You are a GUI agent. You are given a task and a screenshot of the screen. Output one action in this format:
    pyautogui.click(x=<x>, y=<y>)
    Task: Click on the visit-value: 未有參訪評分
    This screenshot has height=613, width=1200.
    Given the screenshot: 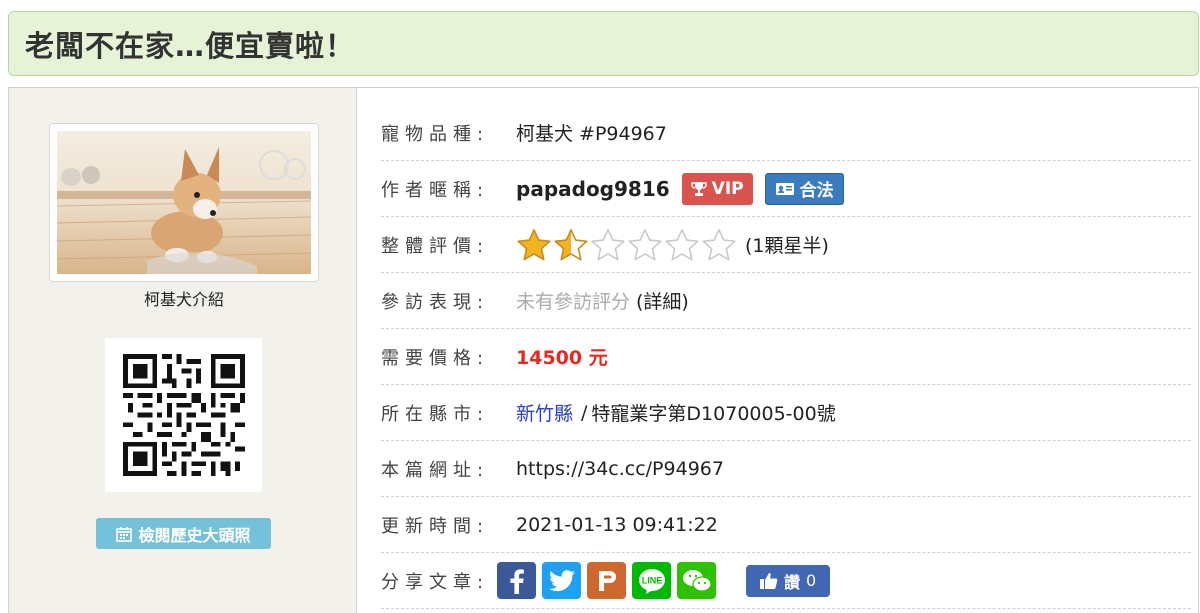 What is the action you would take?
    pyautogui.click(x=573, y=302)
    